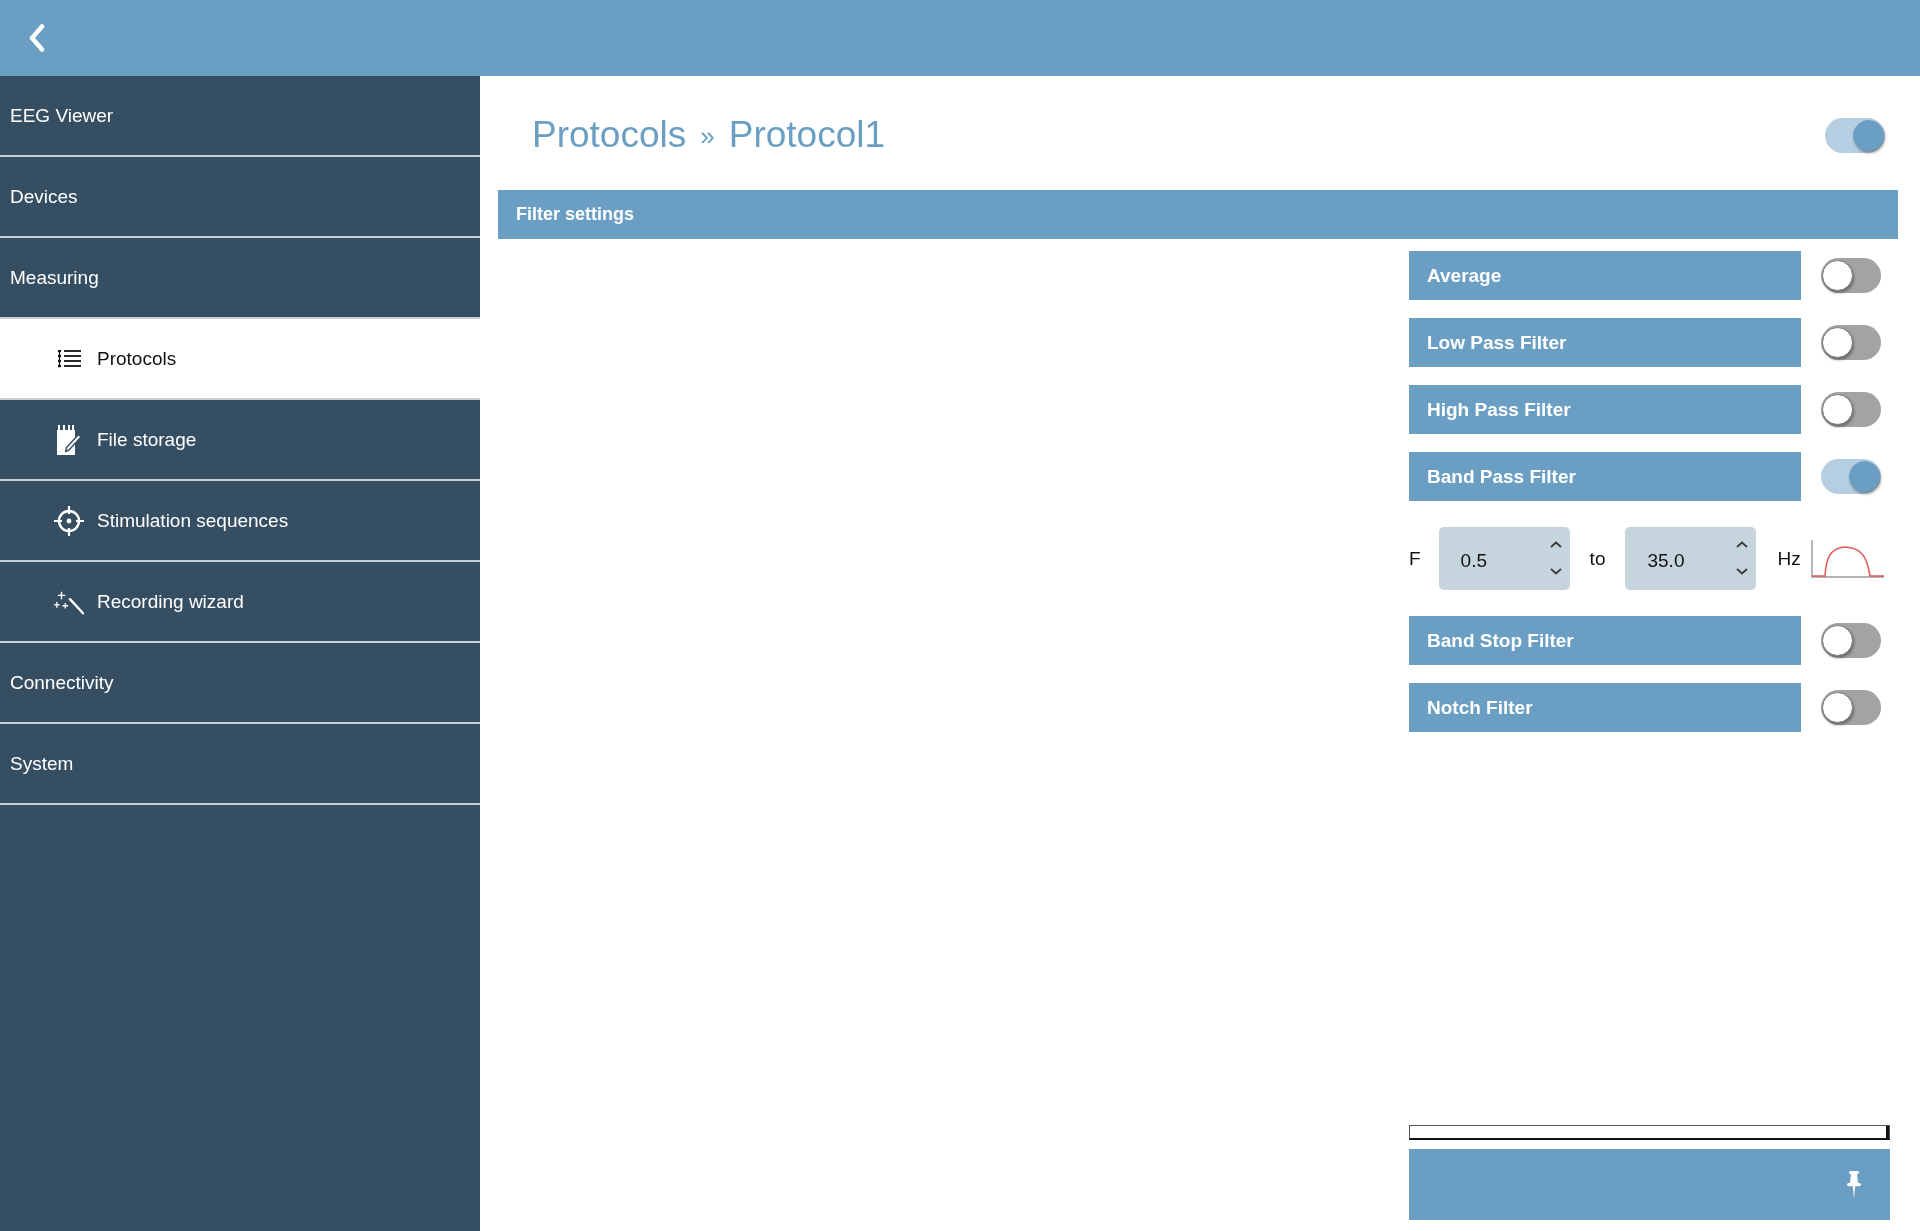 The image size is (1920, 1231). What do you see at coordinates (1415, 558) in the screenshot?
I see `frequency-label: F` at bounding box center [1415, 558].